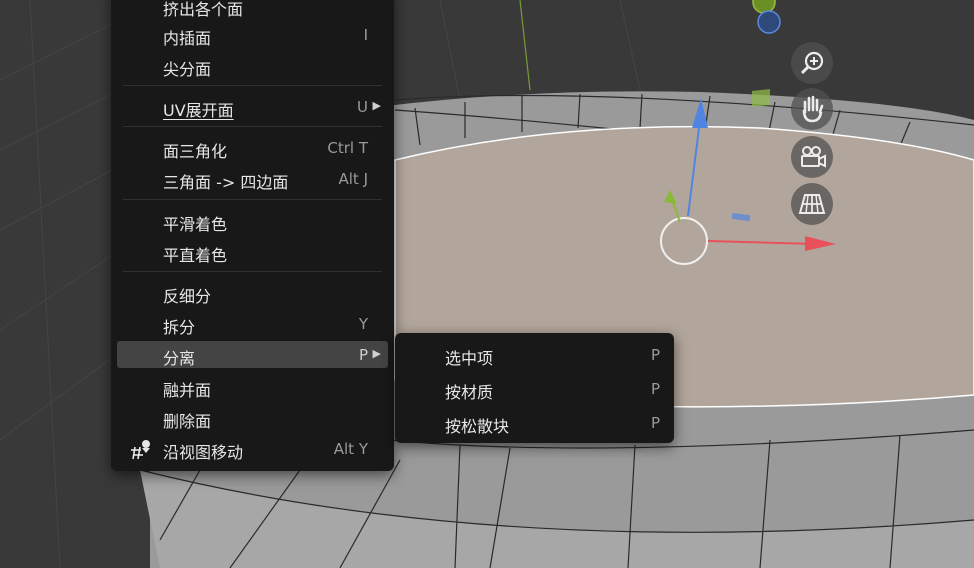  I want to click on camera-icon, so click(813, 157).